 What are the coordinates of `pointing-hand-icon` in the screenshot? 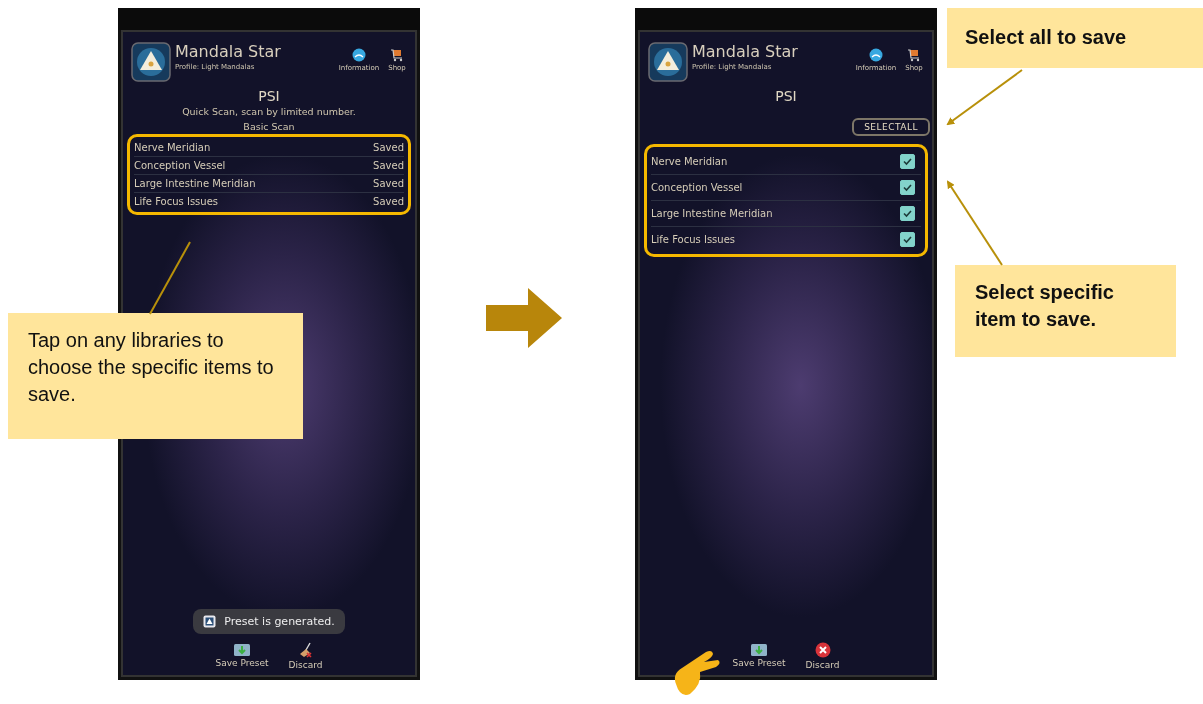 It's located at (697, 672).